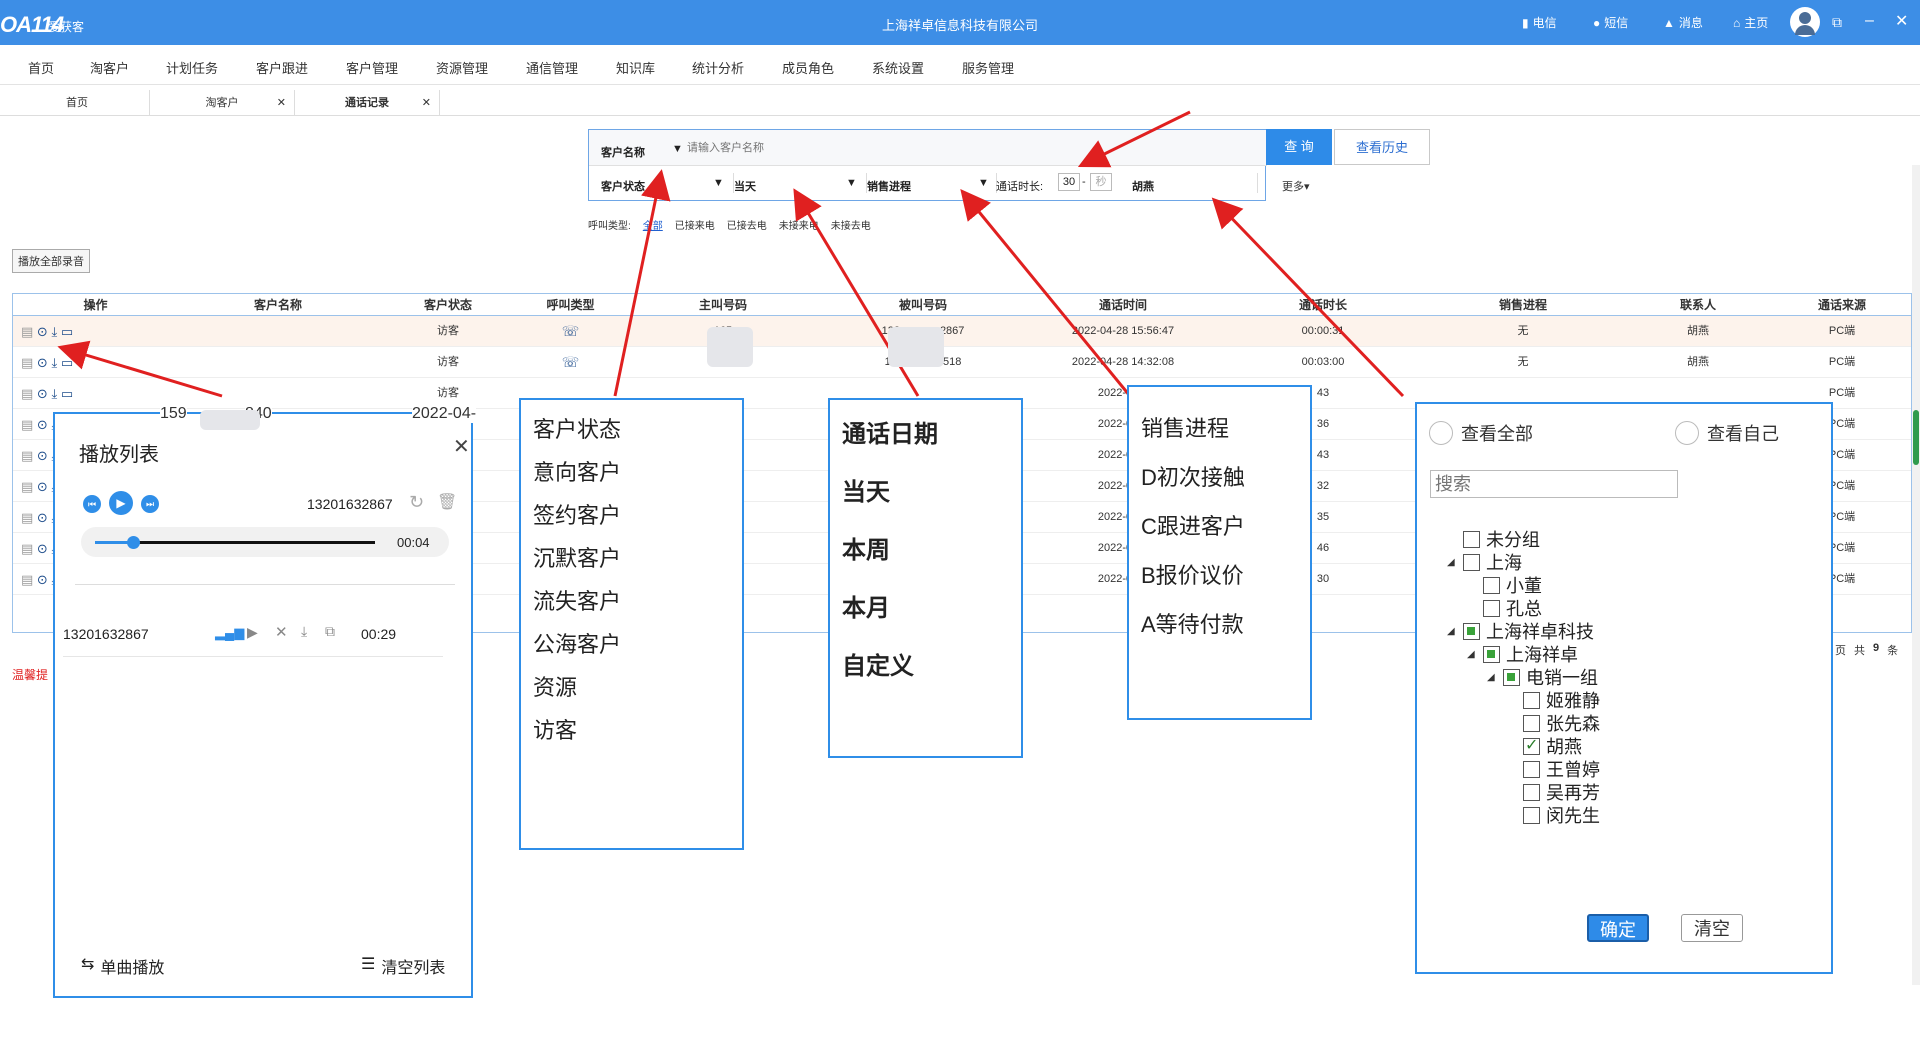 The image size is (1920, 1040). I want to click on home-button: ⌂ 主页, so click(1750, 22).